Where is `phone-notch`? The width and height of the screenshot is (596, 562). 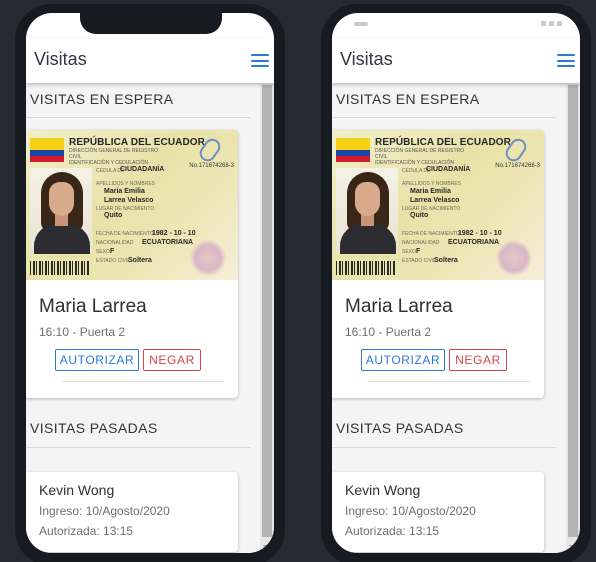
phone-notch is located at coordinates (151, 23).